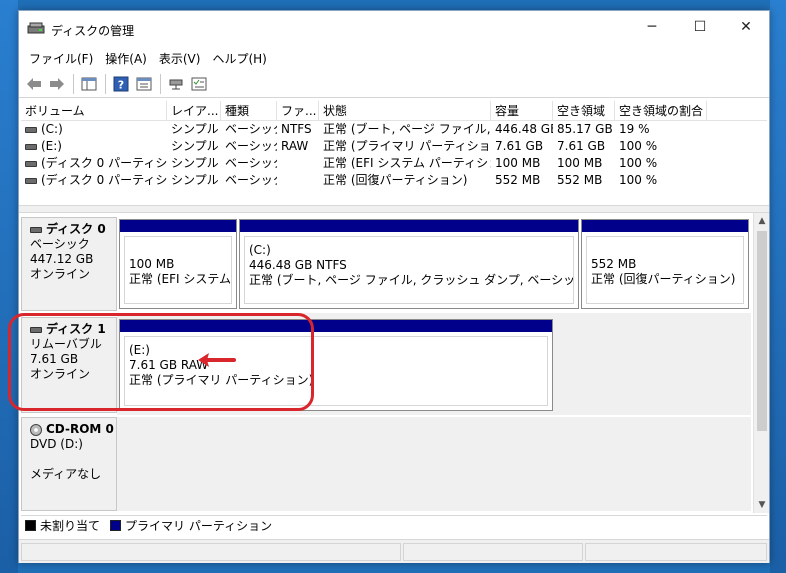 The width and height of the screenshot is (786, 573). I want to click on status-cell: 正常 (プライマリ パーティション), so click(407, 146).